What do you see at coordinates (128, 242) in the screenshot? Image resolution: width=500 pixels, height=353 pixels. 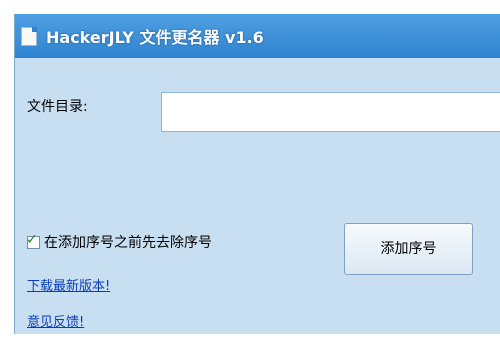 I see `remove-serial-checkbox-label: 在添加序号之前先去除序号` at bounding box center [128, 242].